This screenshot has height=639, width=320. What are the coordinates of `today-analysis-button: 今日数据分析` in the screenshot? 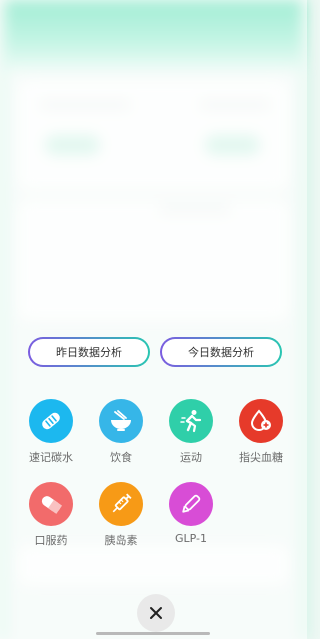 It's located at (221, 352).